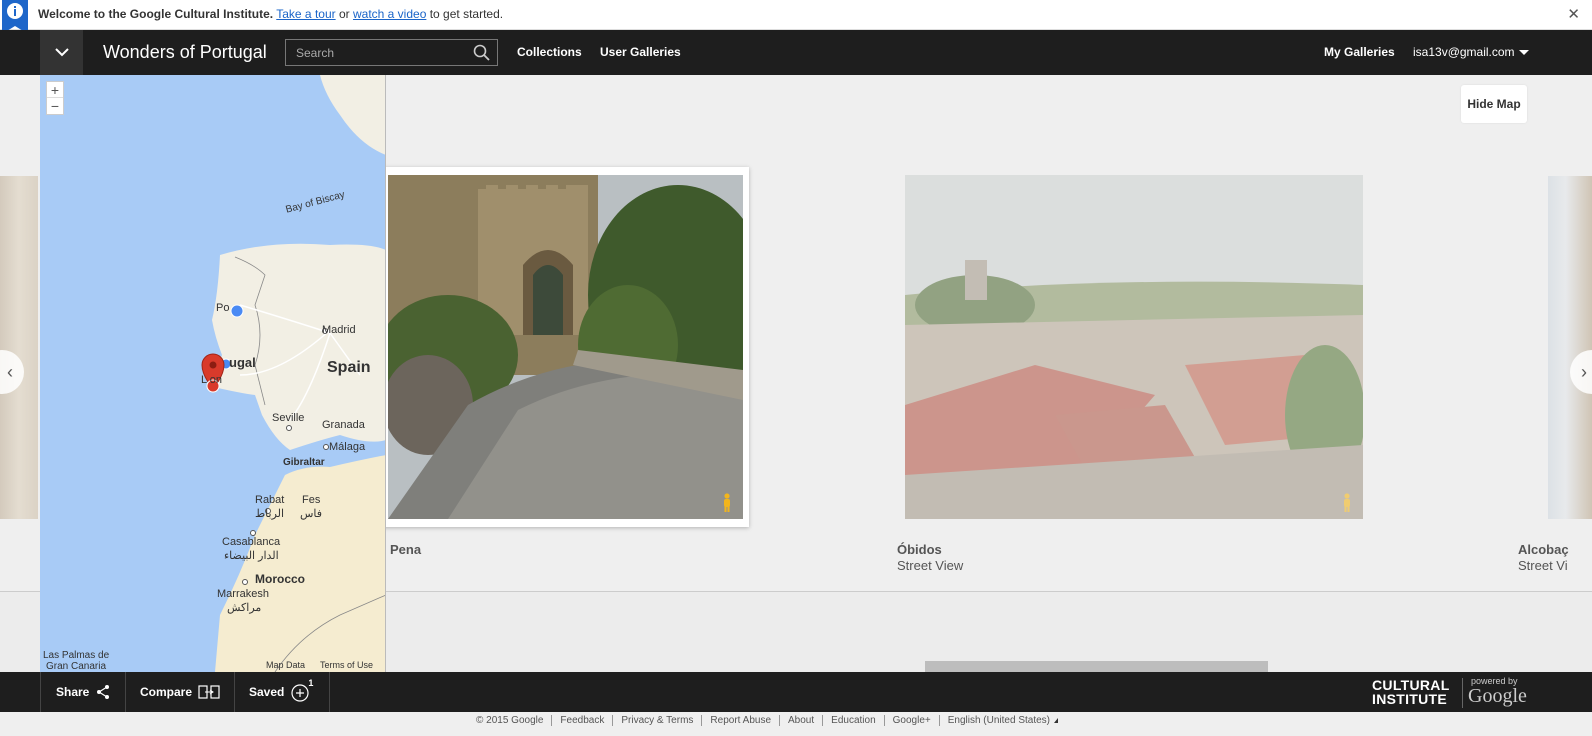 The image size is (1592, 736). What do you see at coordinates (270, 514) in the screenshot?
I see `map-label-rabat-ar: الرباط` at bounding box center [270, 514].